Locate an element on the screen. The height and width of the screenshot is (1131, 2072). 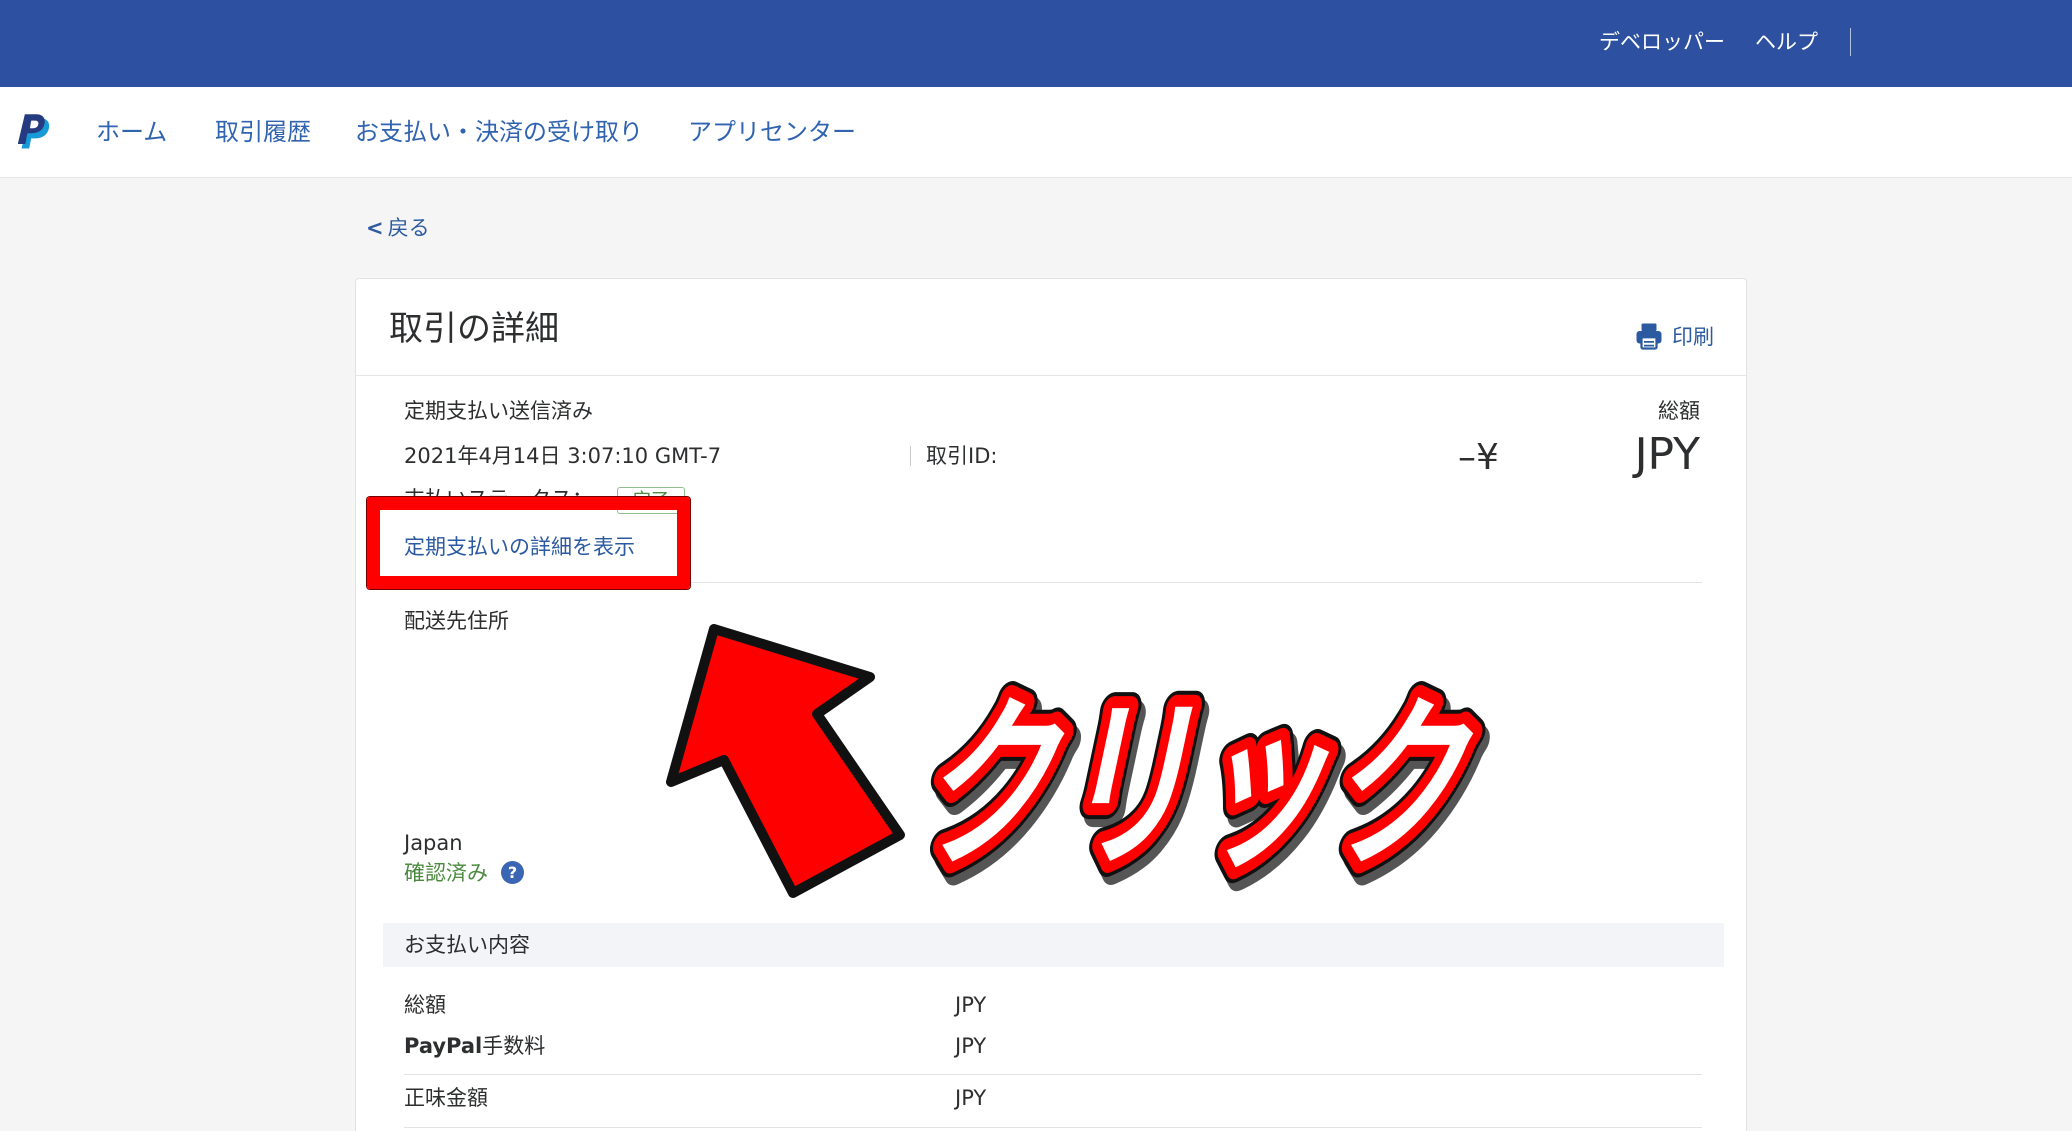
page-title: 取引の詳細 is located at coordinates (474, 329).